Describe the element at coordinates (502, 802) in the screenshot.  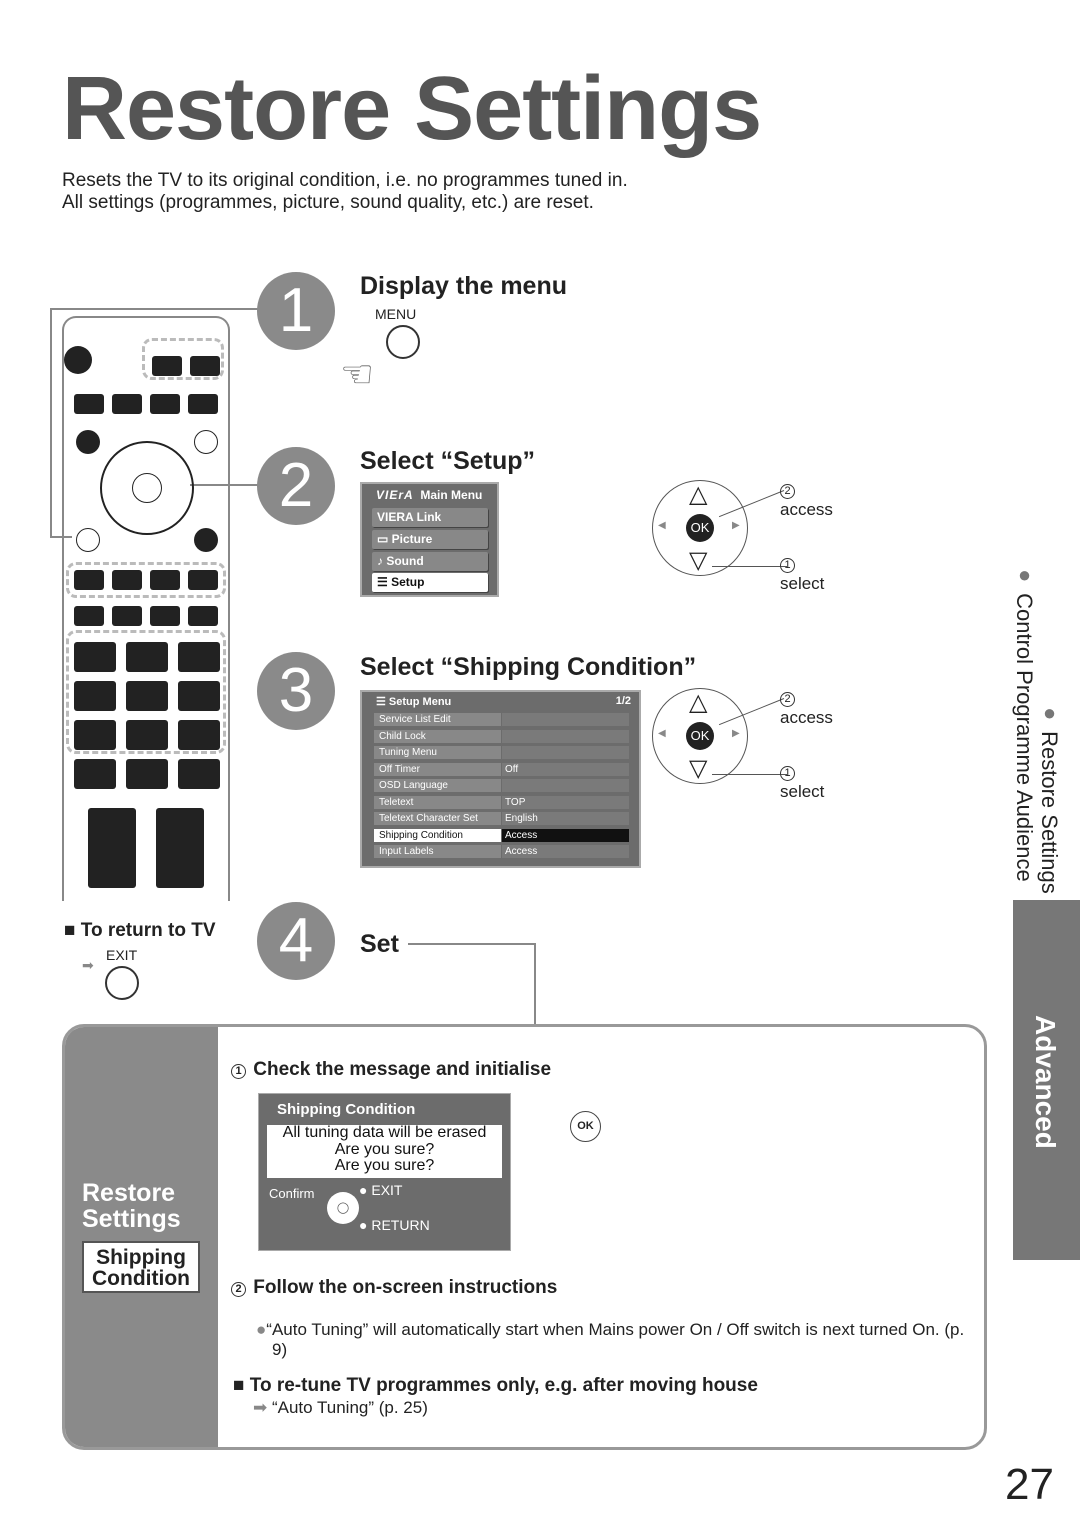
I see `setup-menu-row: Teletext TOP` at that location.